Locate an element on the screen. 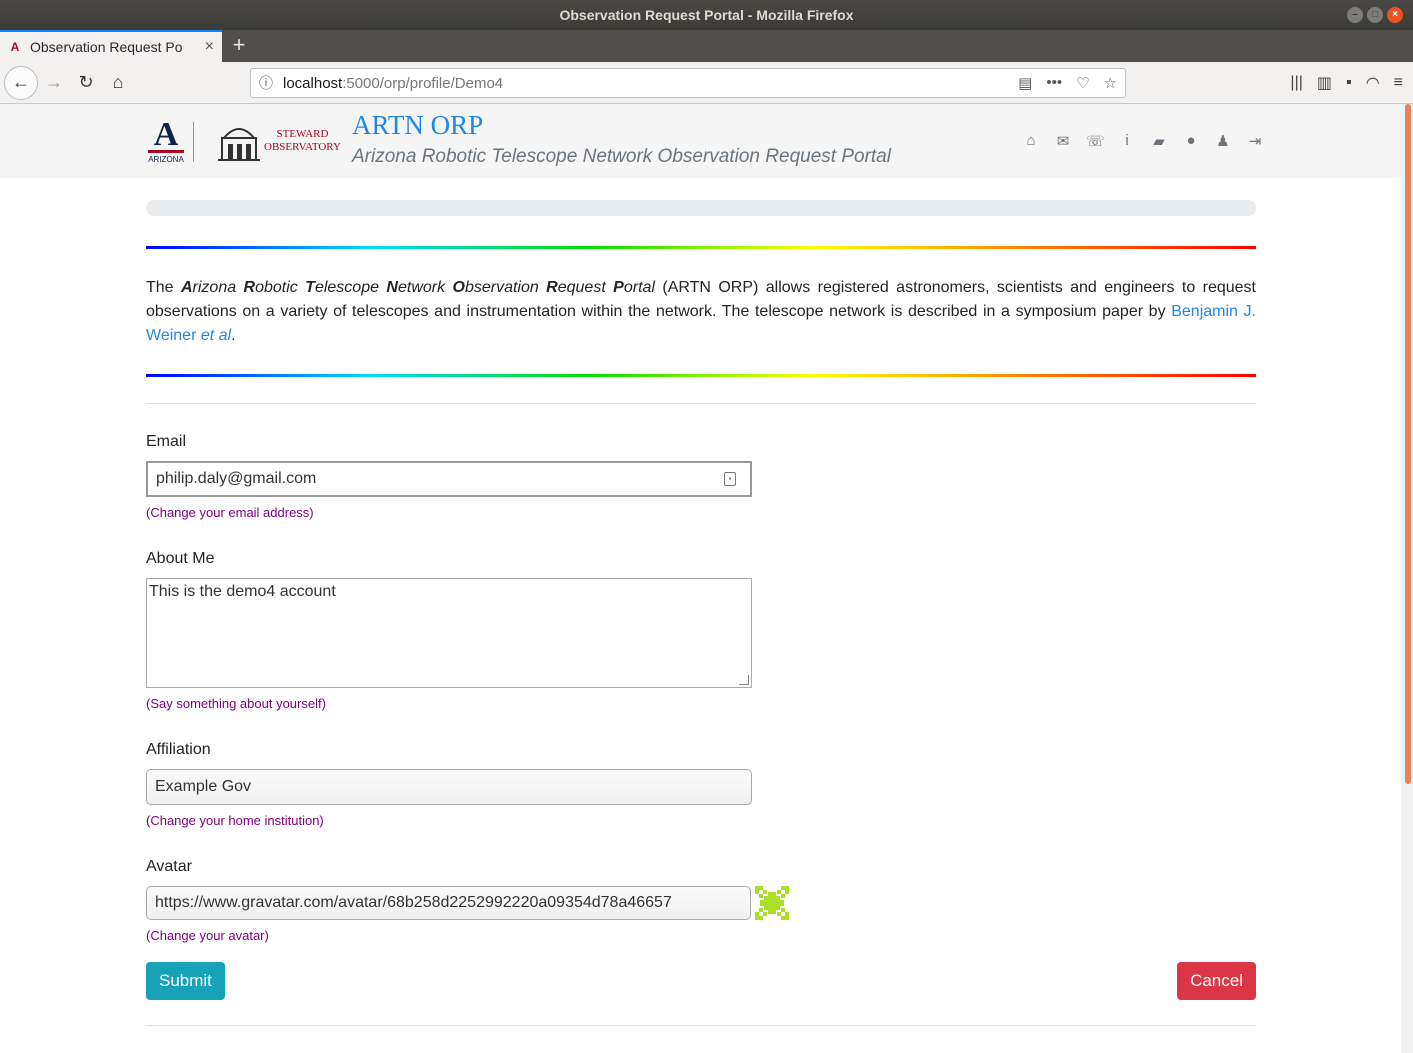 The height and width of the screenshot is (1053, 1413). header-nav: ⌂ ✉ ☏ i ▰ ● ♟ ⇥ is located at coordinates (1143, 141).